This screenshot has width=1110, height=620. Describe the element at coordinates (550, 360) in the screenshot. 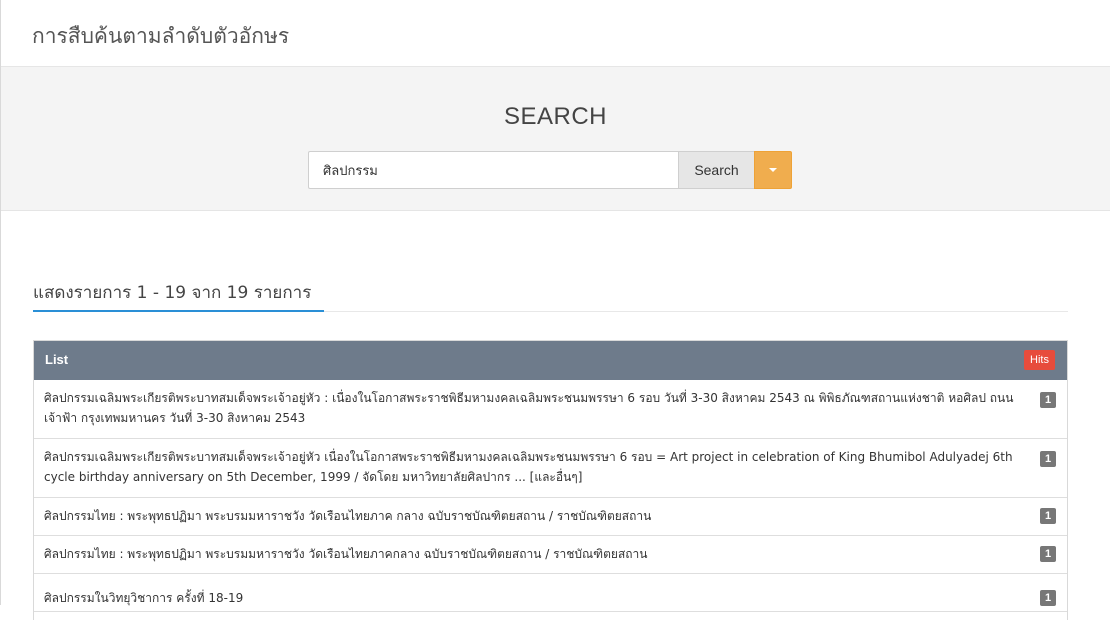

I see `list-header: List Hits` at that location.